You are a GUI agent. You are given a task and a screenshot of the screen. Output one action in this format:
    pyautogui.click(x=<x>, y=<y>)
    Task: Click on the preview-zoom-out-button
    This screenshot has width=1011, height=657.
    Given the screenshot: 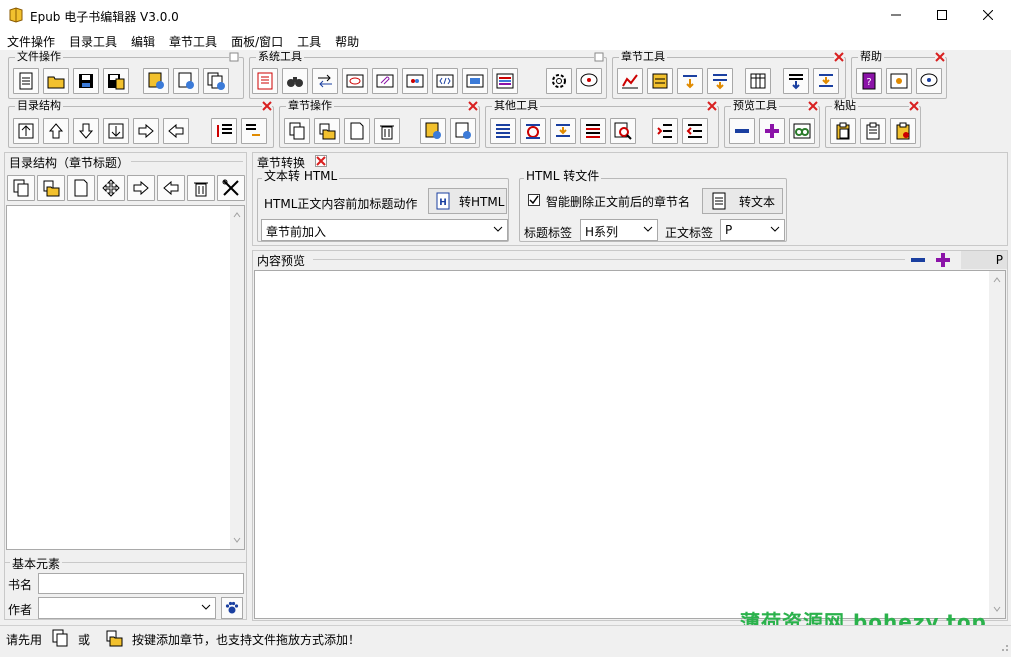 What is the action you would take?
    pyautogui.click(x=918, y=260)
    